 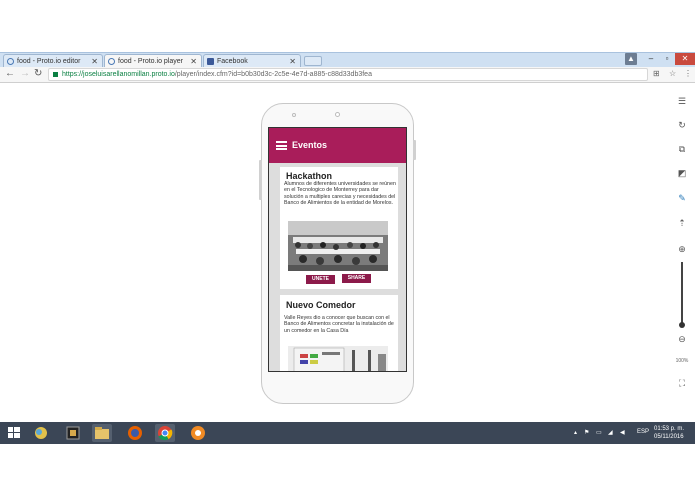 What do you see at coordinates (682, 293) in the screenshot?
I see `zoom-slider-track` at bounding box center [682, 293].